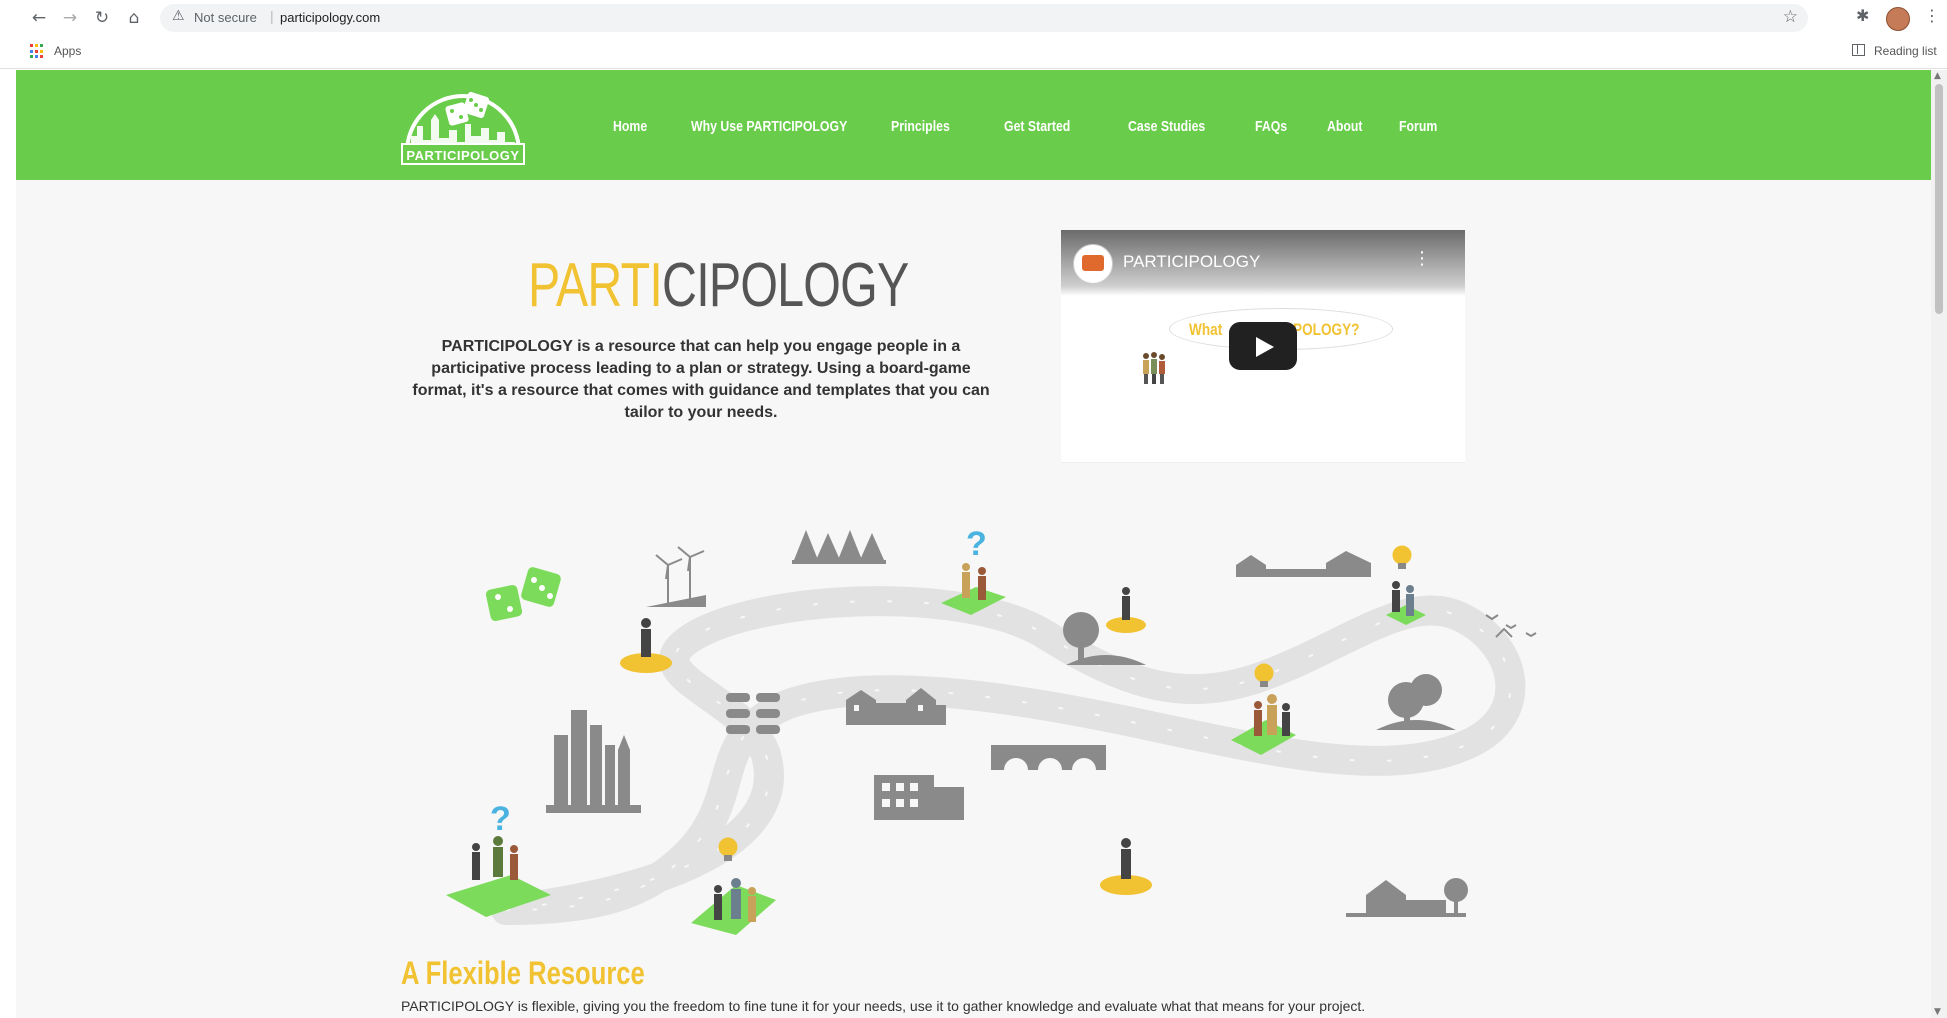  What do you see at coordinates (1898, 19) in the screenshot?
I see `profile-avatar` at bounding box center [1898, 19].